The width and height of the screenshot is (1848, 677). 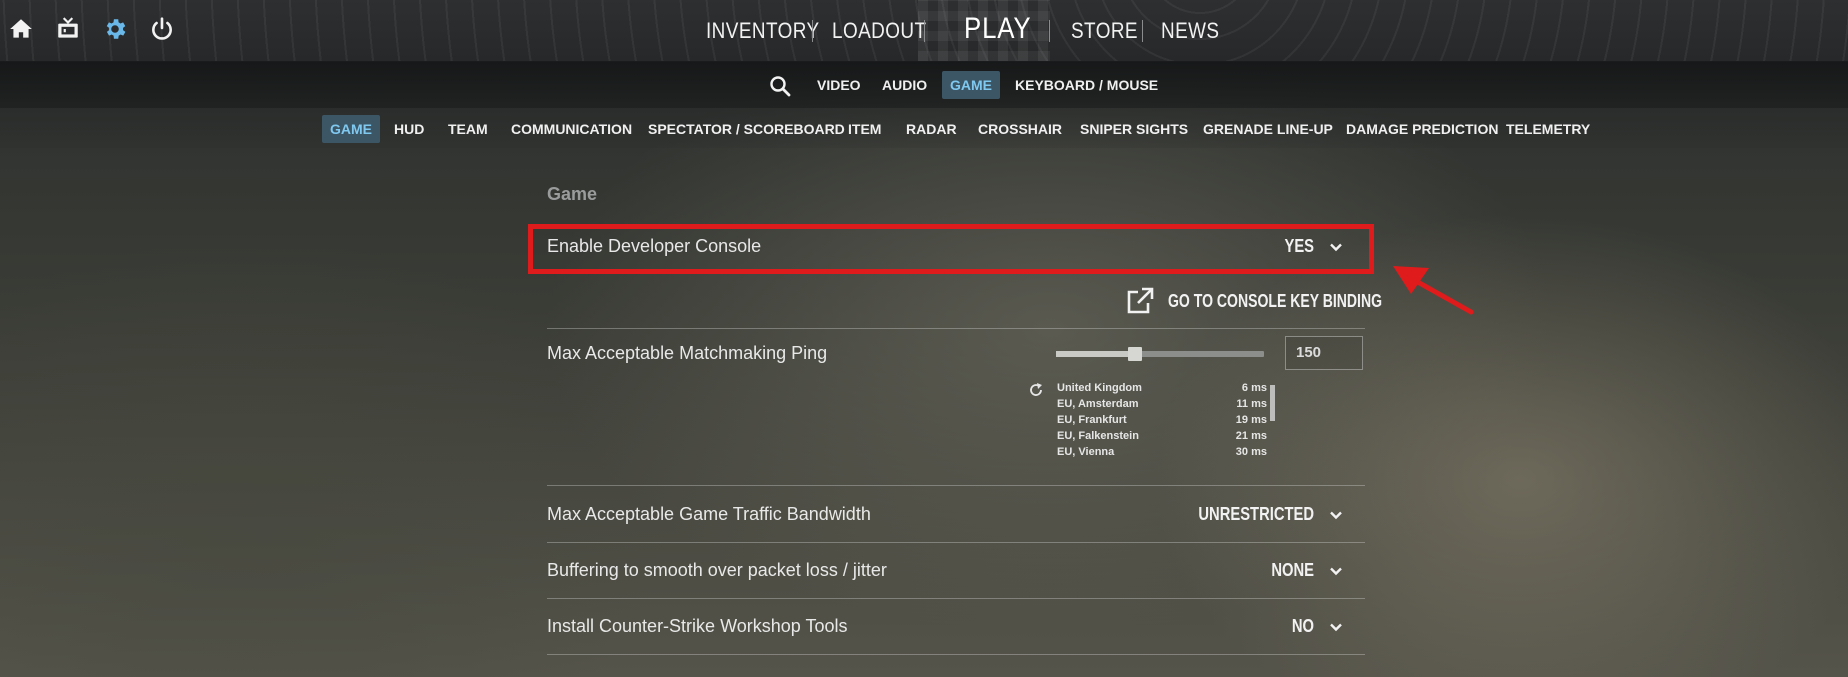 What do you see at coordinates (904, 85) in the screenshot?
I see `tab-audio: AUDIO` at bounding box center [904, 85].